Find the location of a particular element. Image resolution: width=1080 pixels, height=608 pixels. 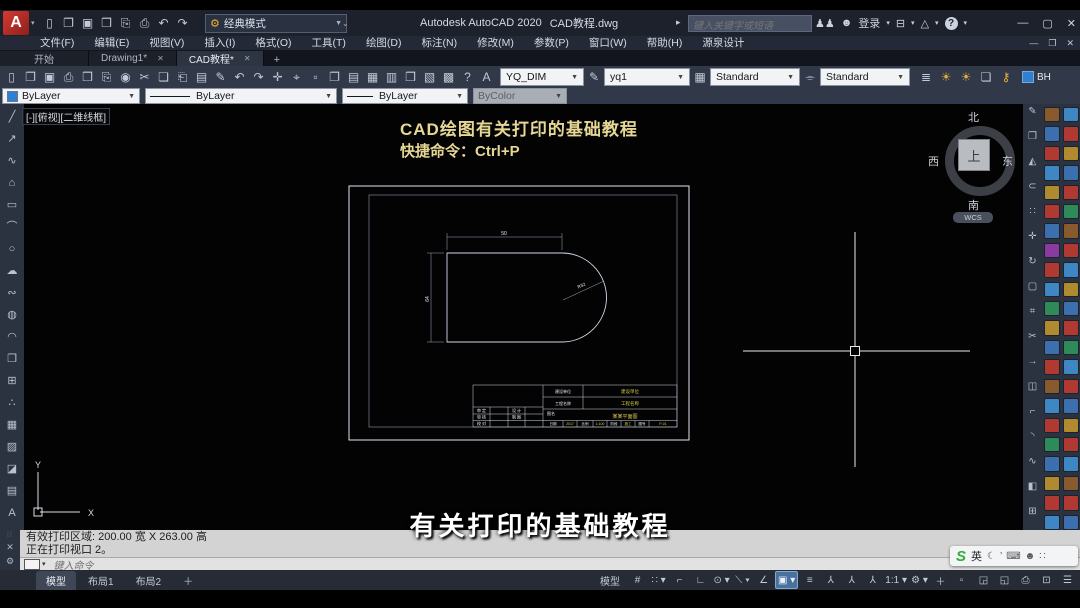

viewcube-west-label: 西 is located at coordinates (933, 161).